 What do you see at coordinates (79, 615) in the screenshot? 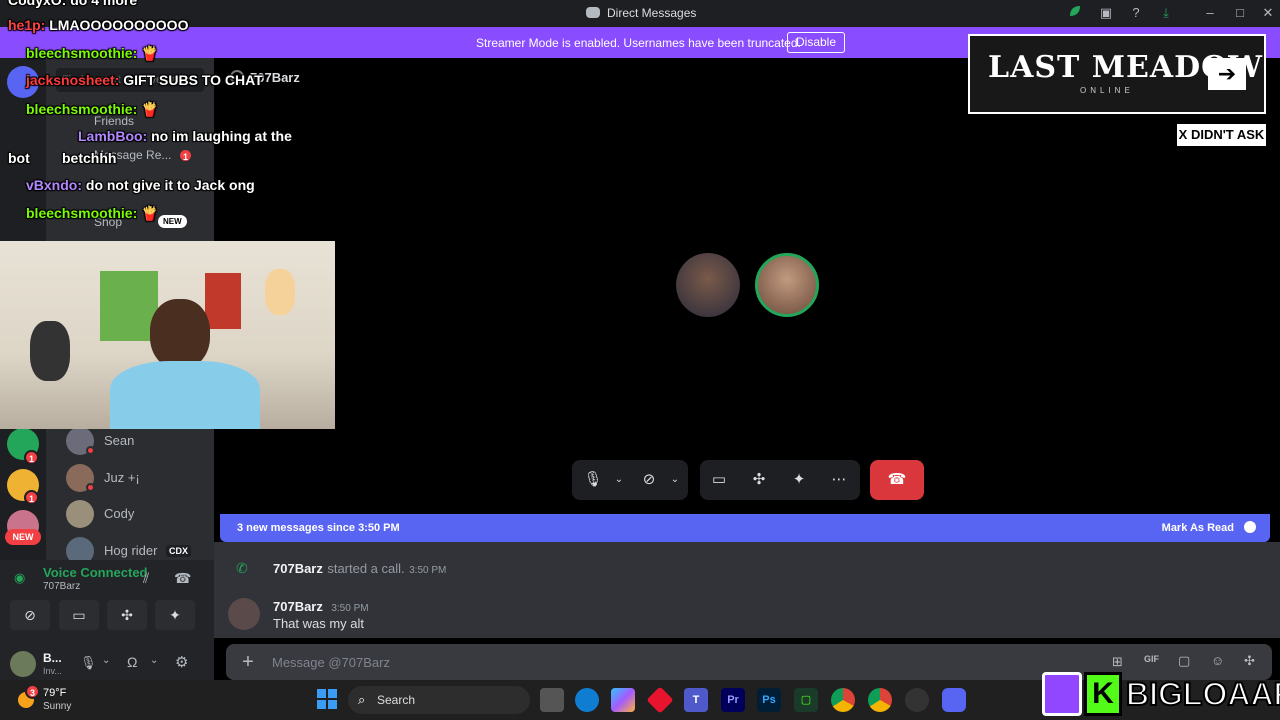
I see `screen-share-button: ▭` at bounding box center [79, 615].